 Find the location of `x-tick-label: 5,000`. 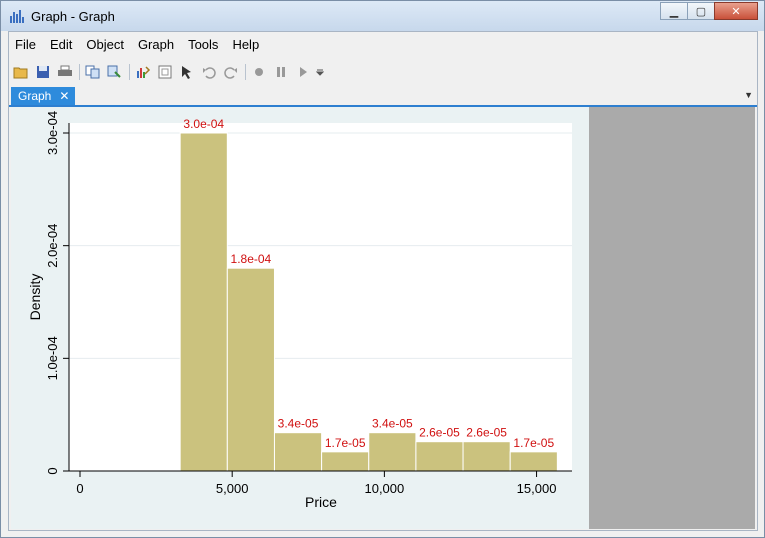

x-tick-label: 5,000 is located at coordinates (232, 488).